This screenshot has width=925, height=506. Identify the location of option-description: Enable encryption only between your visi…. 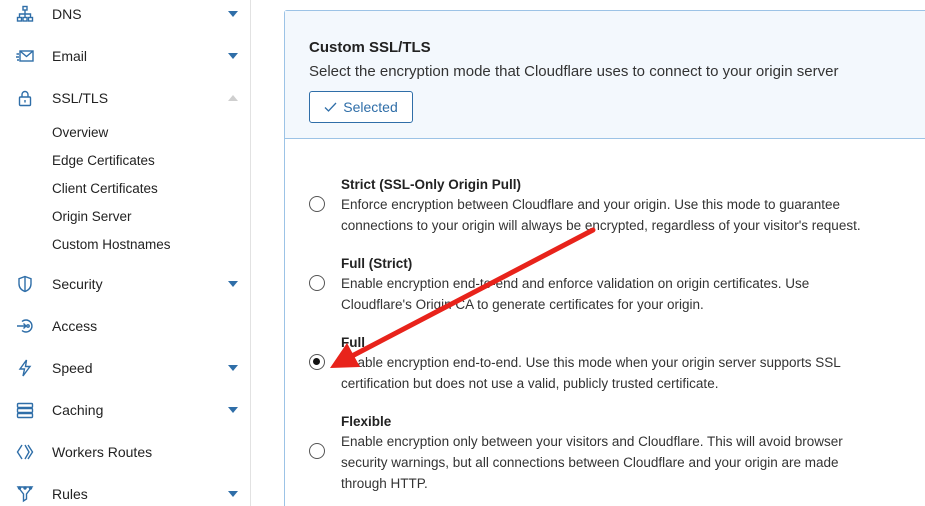
(621, 462).